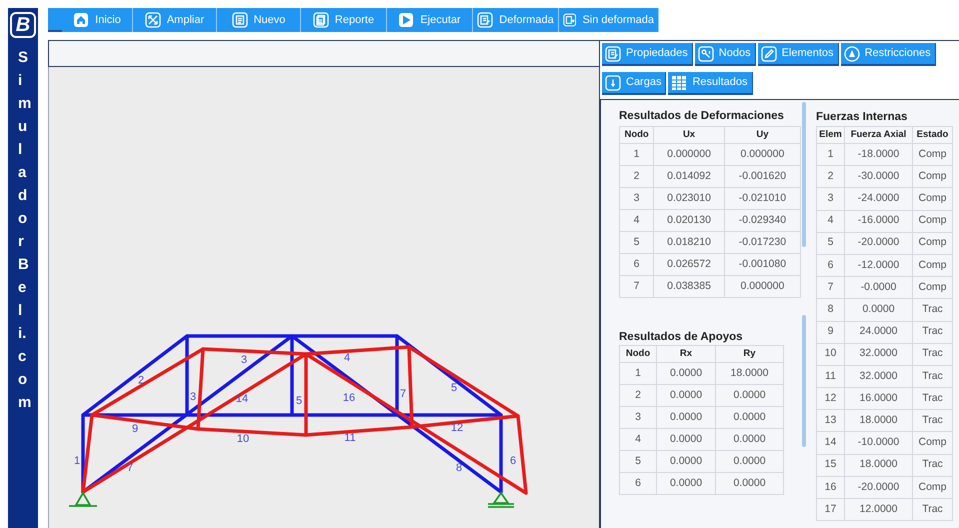  I want to click on document-edit-icon, so click(485, 20).